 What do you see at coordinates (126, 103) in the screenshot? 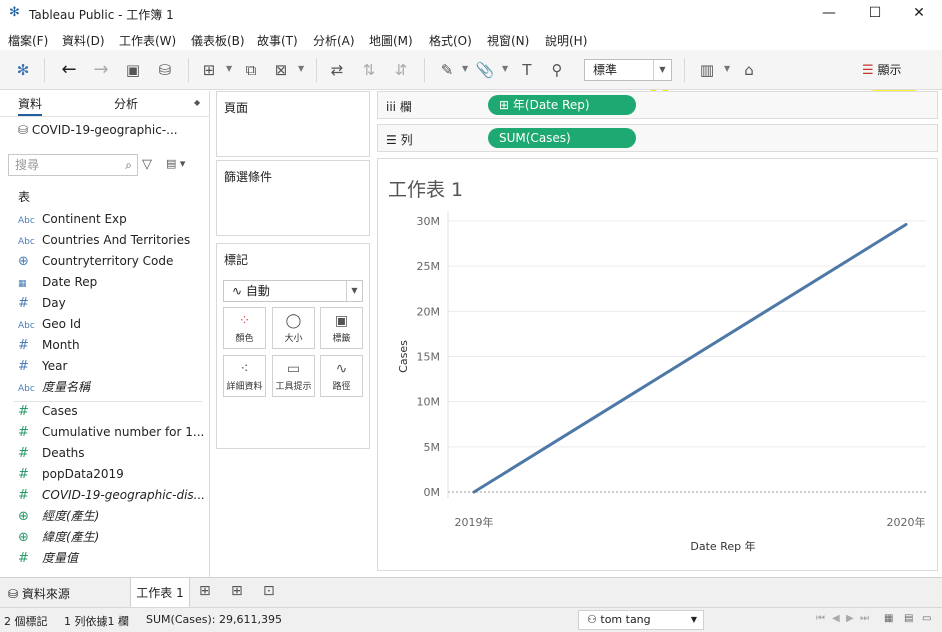
I see `tab-analytics: 分析` at bounding box center [126, 103].